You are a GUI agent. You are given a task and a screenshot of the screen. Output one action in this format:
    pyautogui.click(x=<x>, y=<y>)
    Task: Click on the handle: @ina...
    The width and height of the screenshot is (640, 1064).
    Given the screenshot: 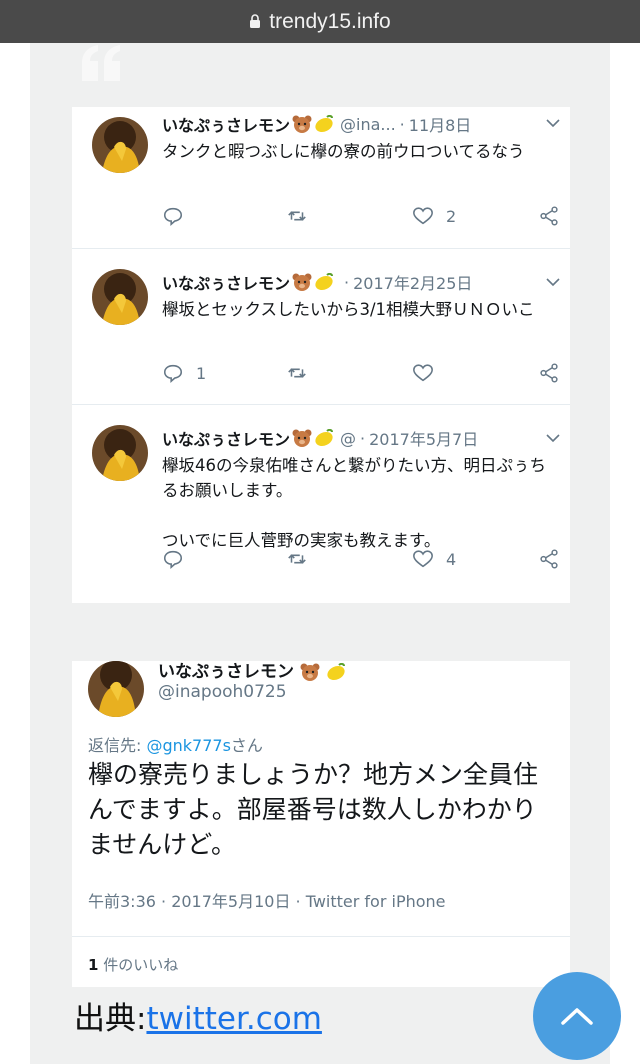 What is the action you would take?
    pyautogui.click(x=368, y=124)
    